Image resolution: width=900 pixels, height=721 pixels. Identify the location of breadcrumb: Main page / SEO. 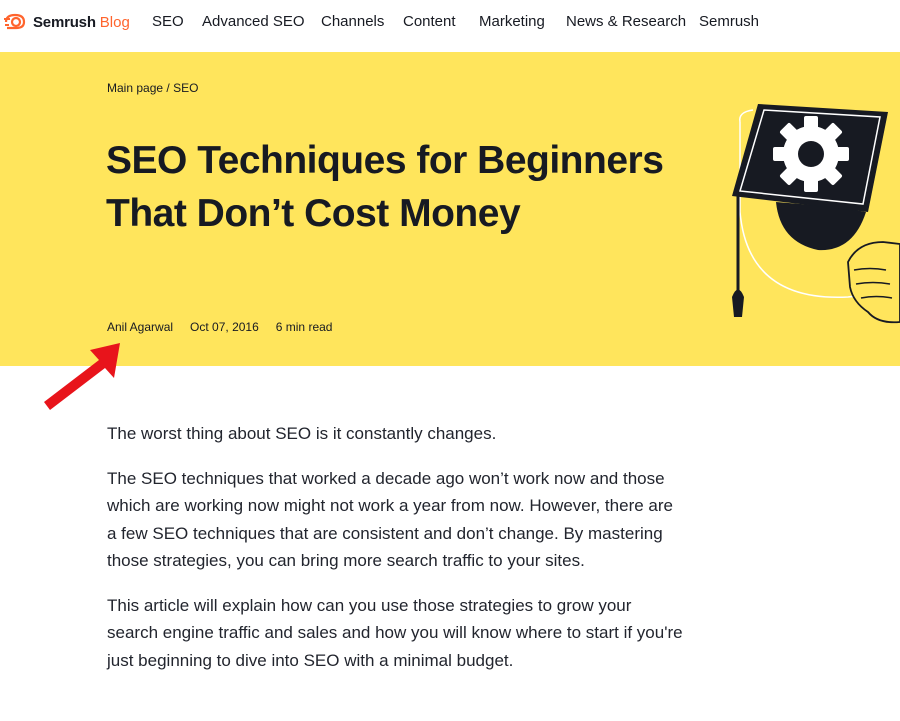
(152, 88).